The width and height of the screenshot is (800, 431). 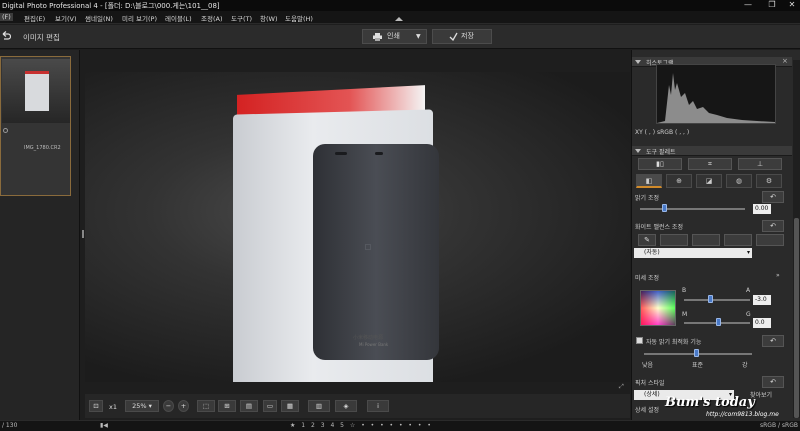 I want to click on save-button: 저장, so click(x=462, y=36).